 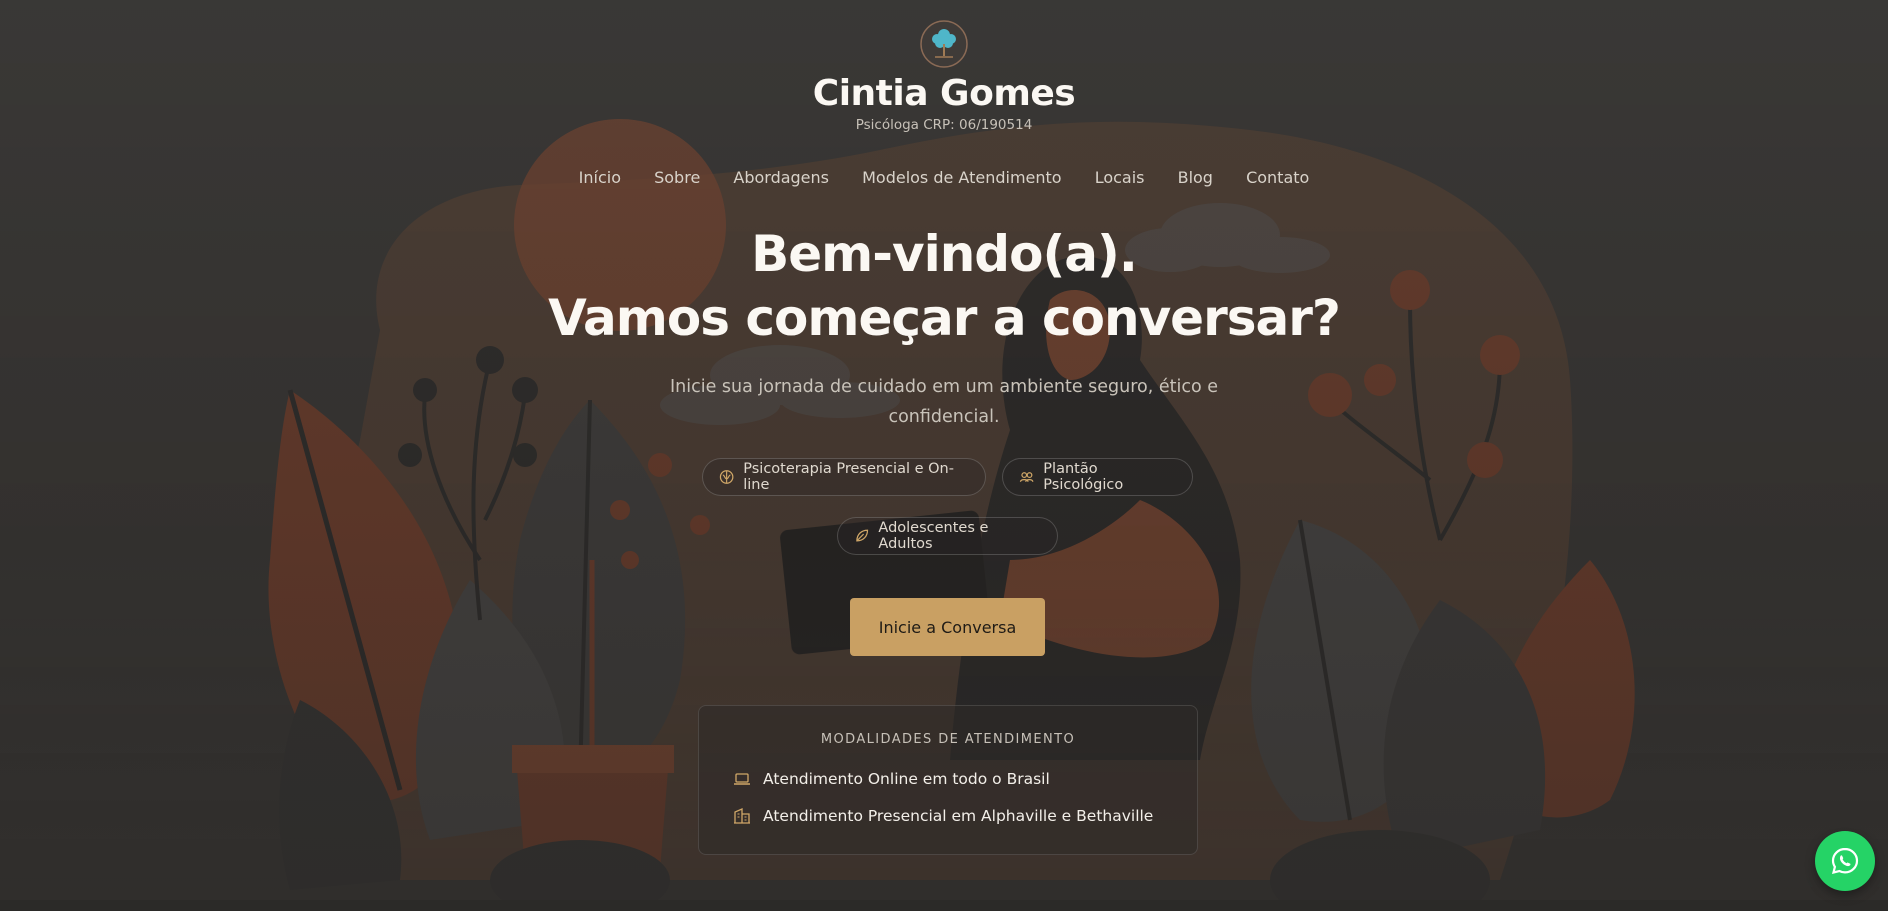 I want to click on tree-logo-icon, so click(x=944, y=44).